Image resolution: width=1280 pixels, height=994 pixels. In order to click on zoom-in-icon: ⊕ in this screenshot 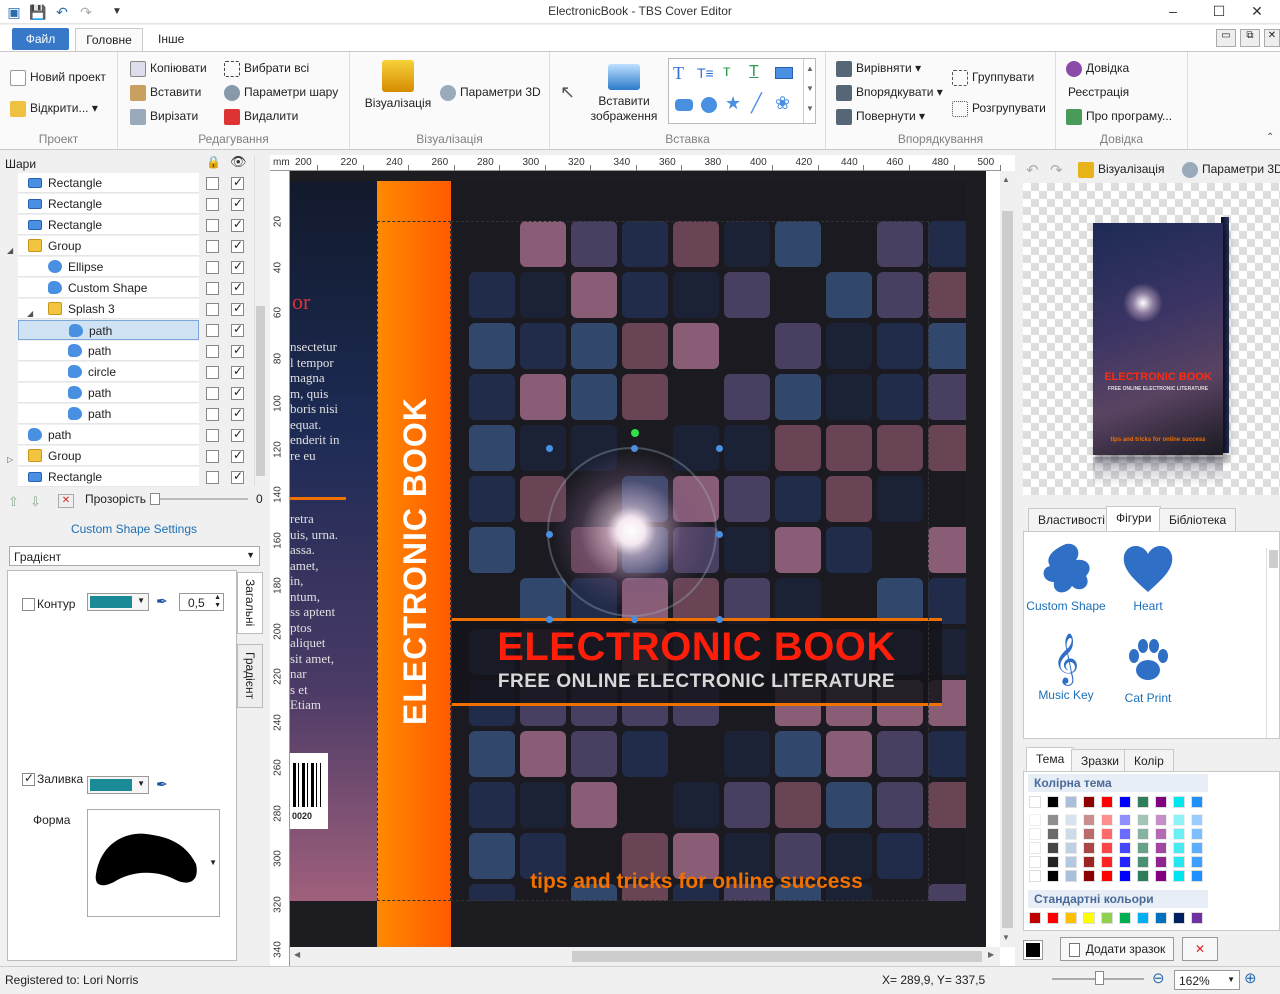, I will do `click(1250, 978)`.